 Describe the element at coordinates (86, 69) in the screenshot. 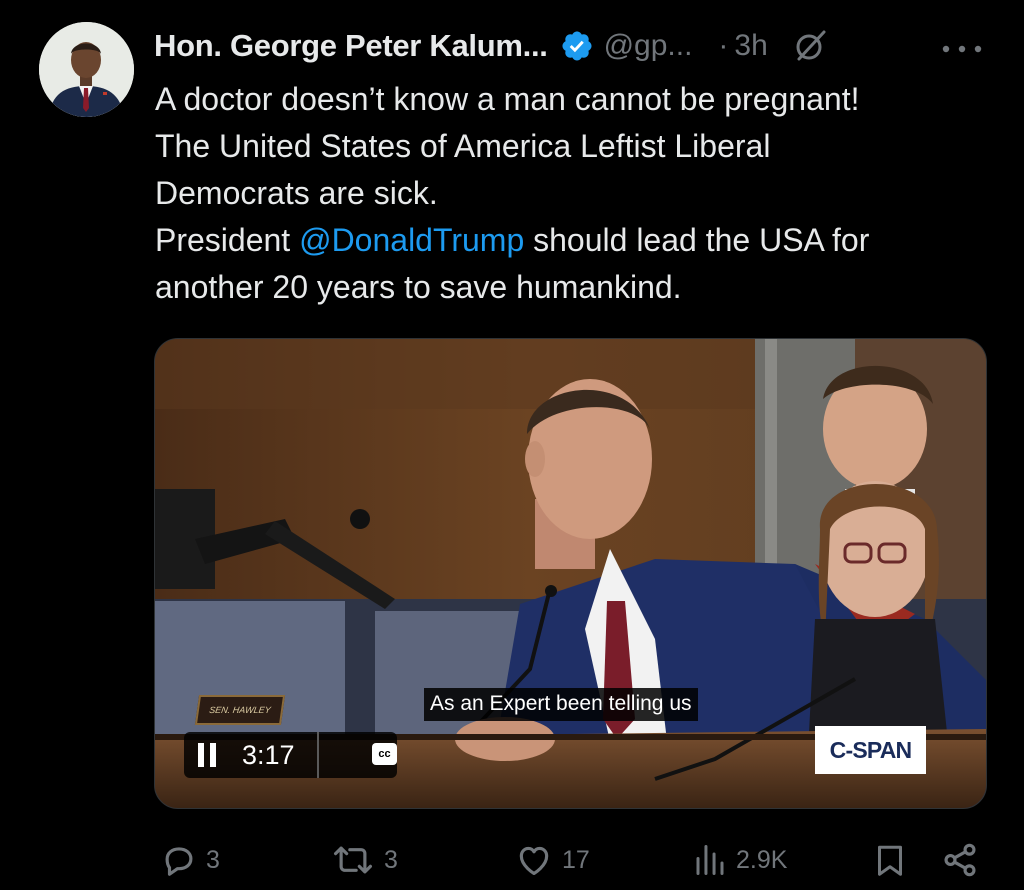

I see `avatar` at that location.